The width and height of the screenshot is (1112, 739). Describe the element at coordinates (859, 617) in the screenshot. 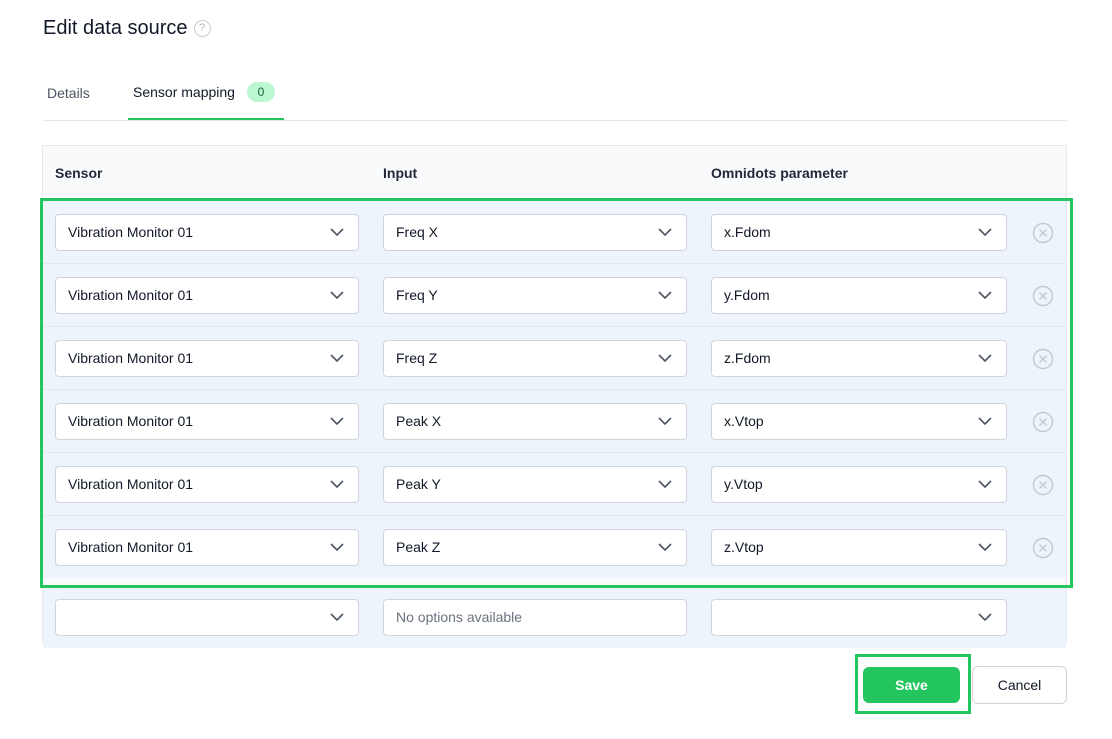

I see `new-parameter-select` at that location.